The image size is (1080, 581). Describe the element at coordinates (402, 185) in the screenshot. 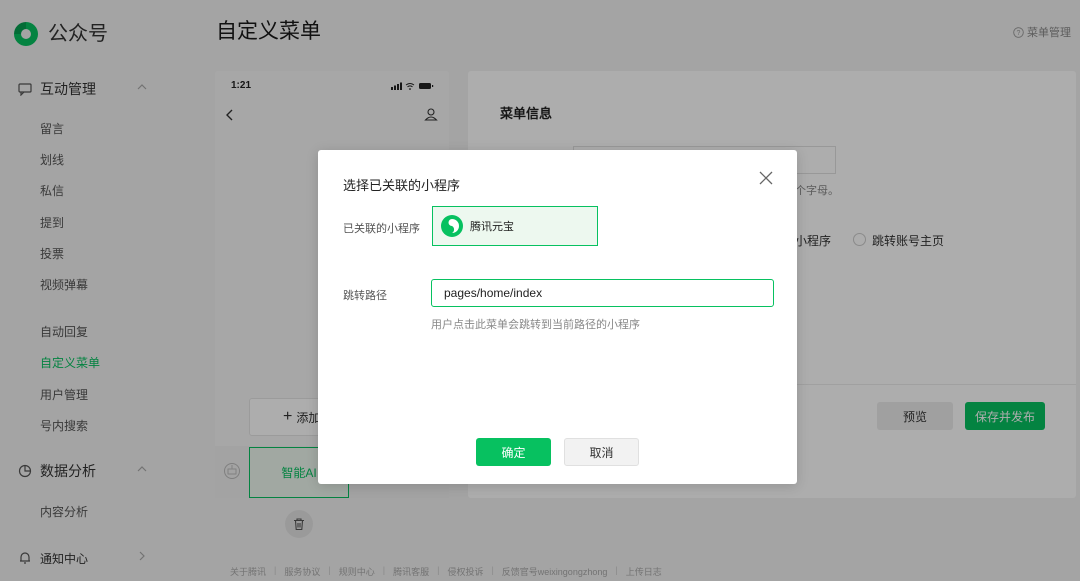

I see `dialog-title: 选择已关联的小程序` at that location.